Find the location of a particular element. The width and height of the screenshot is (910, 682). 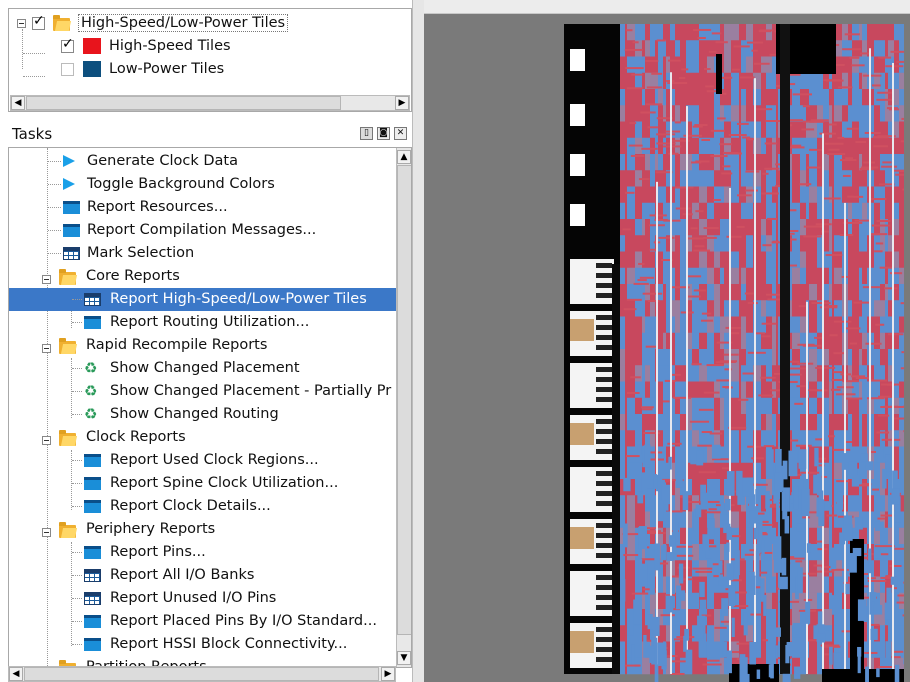

chip-margin is located at coordinates (907, 348).